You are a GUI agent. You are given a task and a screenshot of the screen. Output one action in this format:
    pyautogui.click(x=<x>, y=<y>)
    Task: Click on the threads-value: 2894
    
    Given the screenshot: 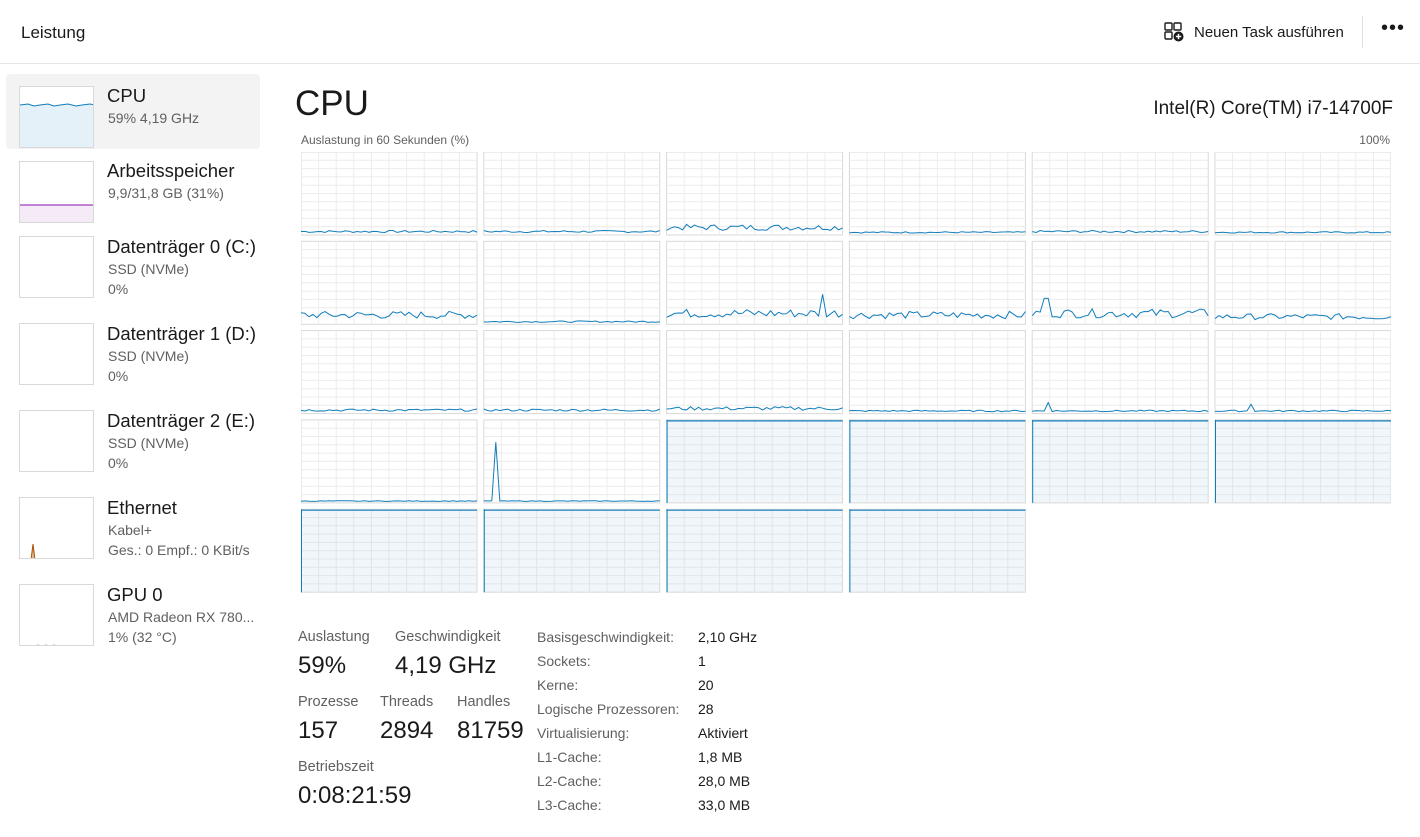 What is the action you would take?
    pyautogui.click(x=407, y=730)
    